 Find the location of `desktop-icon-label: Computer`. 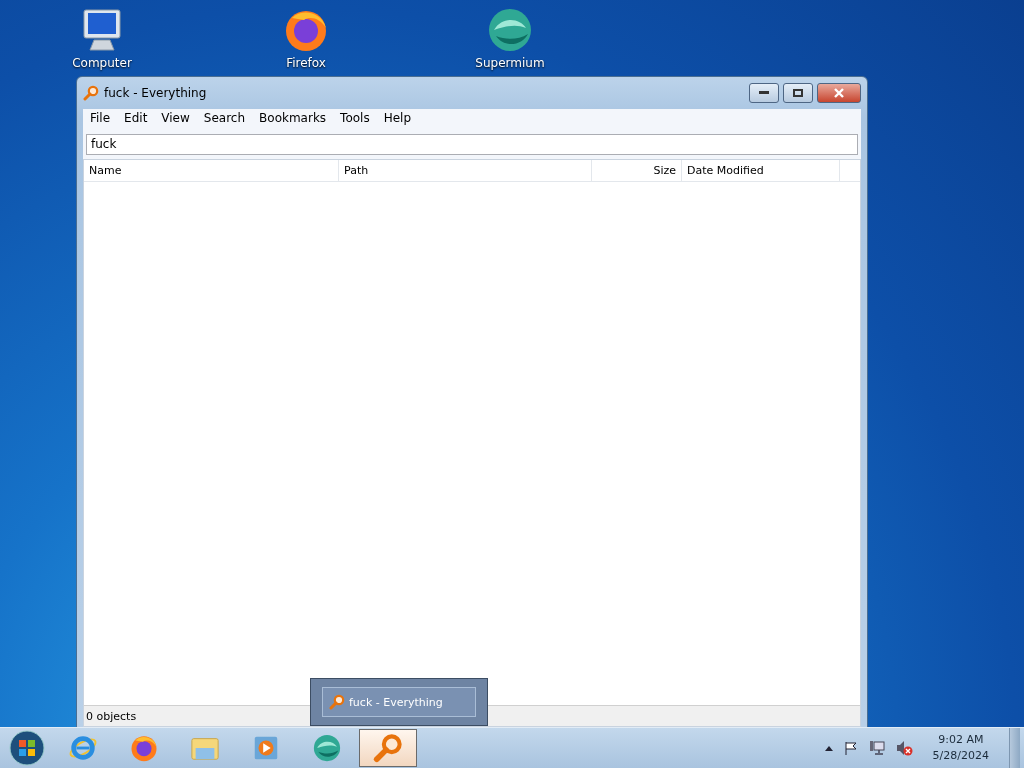

desktop-icon-label: Computer is located at coordinates (102, 63).